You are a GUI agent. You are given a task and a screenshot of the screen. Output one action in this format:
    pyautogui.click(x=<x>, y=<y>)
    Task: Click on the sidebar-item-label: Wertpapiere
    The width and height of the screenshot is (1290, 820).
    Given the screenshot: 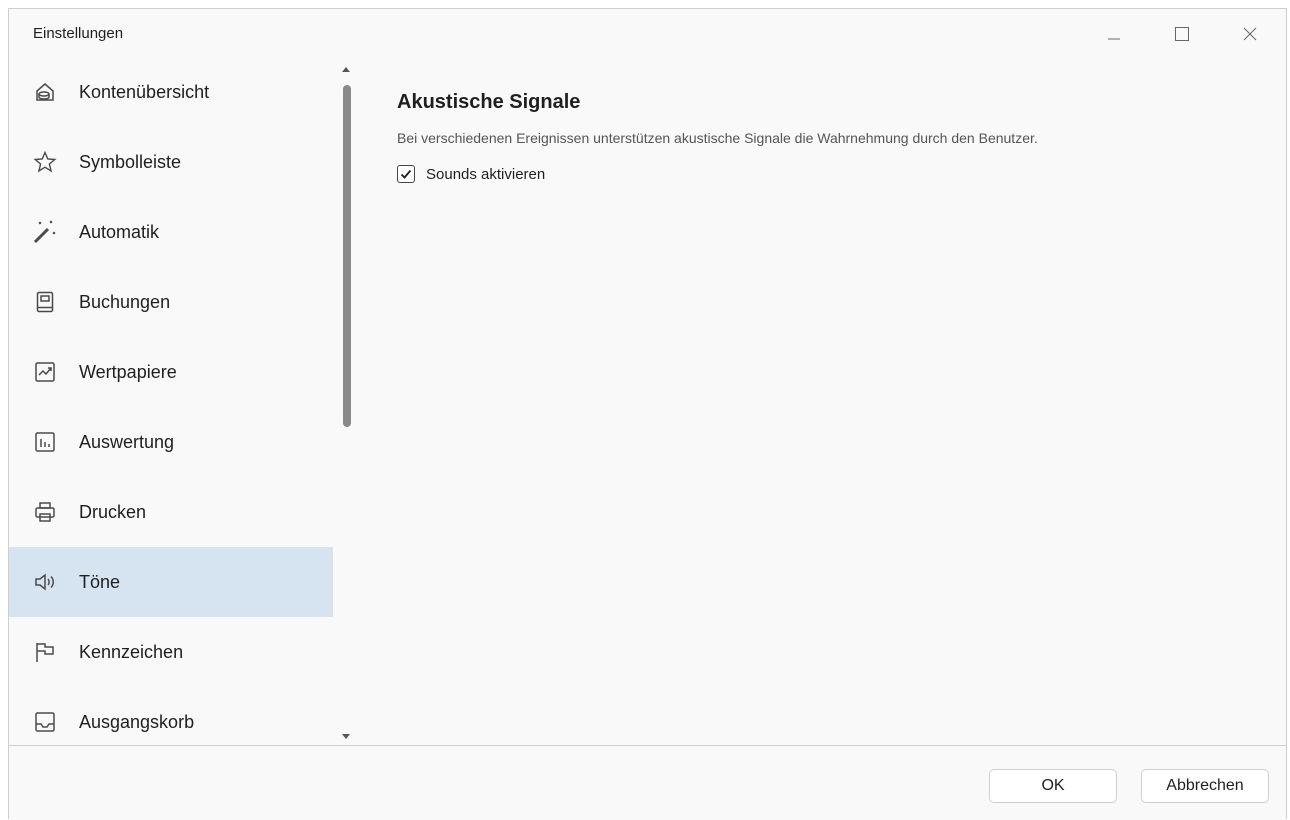 What is the action you would take?
    pyautogui.click(x=128, y=371)
    